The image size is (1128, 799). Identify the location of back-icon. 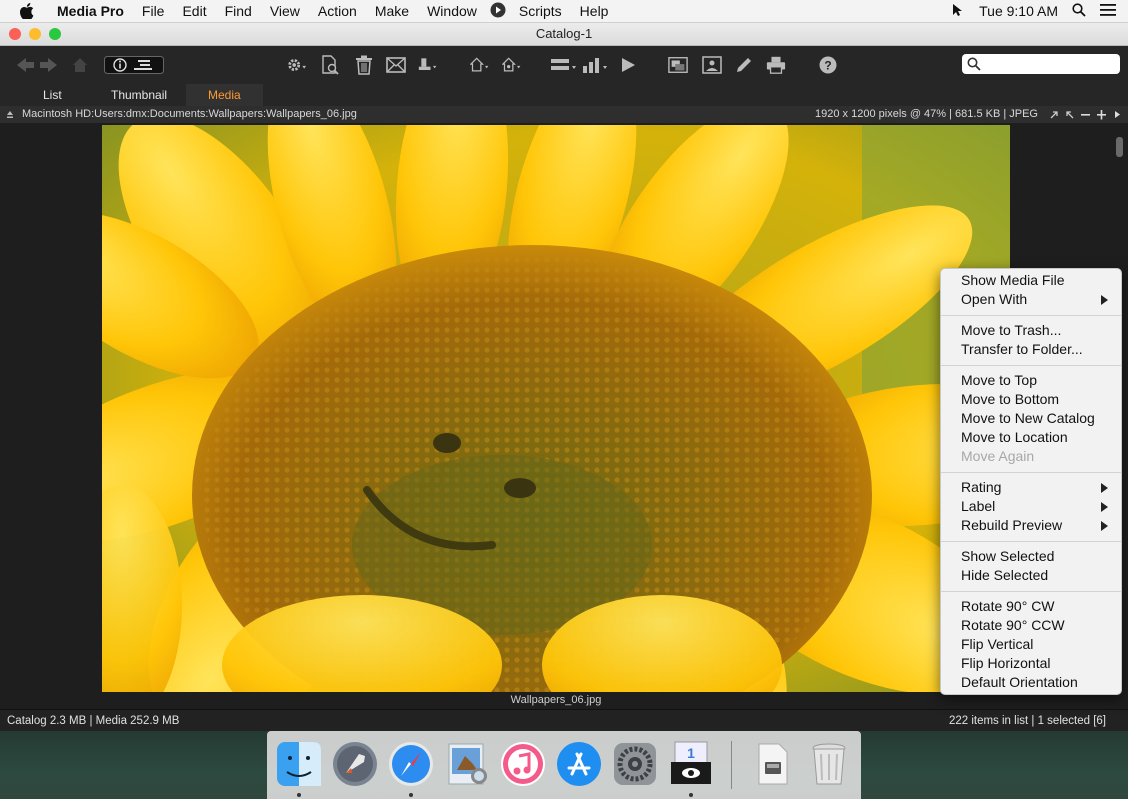
(26, 65).